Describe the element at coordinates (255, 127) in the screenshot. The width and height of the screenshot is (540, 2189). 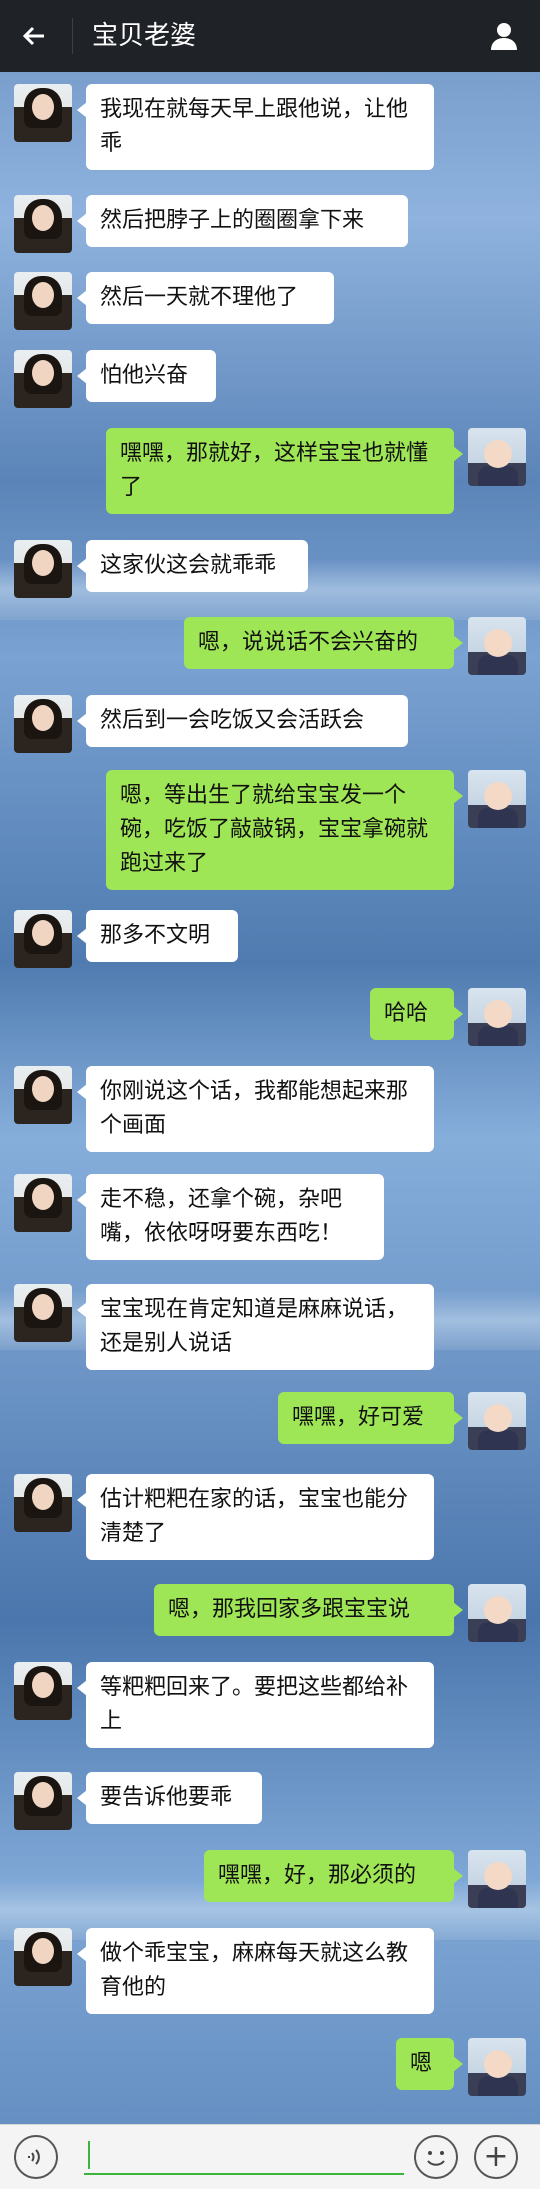
I see `message-bubble-incoming: 我现在就每天早上跟他说，让他乖` at that location.